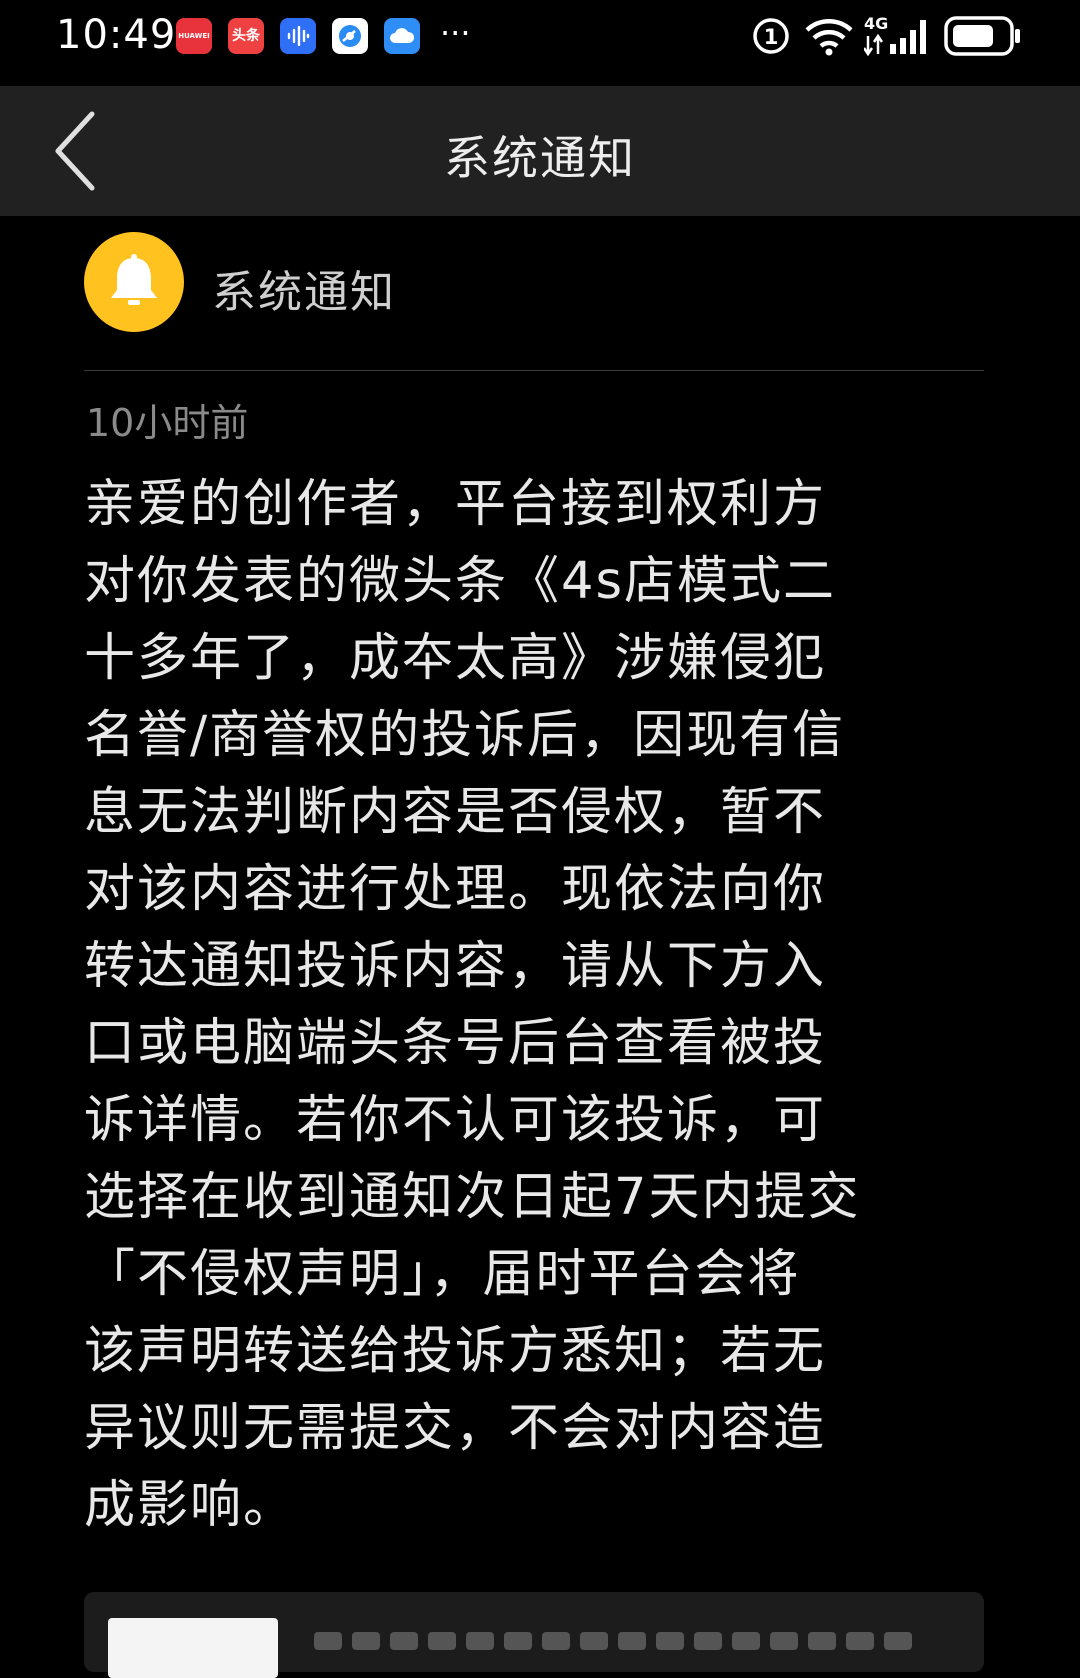 This screenshot has width=1080, height=1678. Describe the element at coordinates (460, 581) in the screenshot. I see `message-line: 对你发表的微头条《4s店模式二` at that location.